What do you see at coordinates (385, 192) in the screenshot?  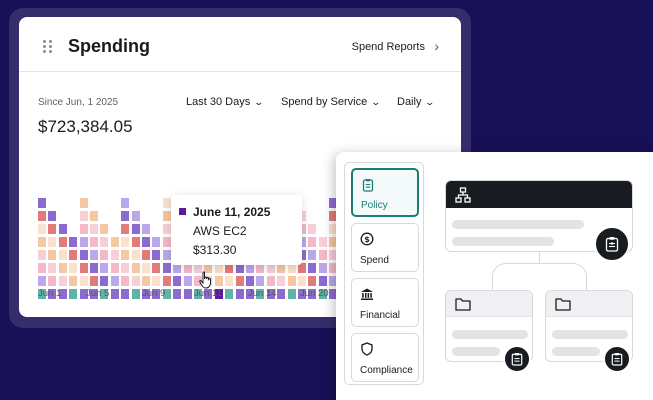 I see `nav-item-policy: Policy` at bounding box center [385, 192].